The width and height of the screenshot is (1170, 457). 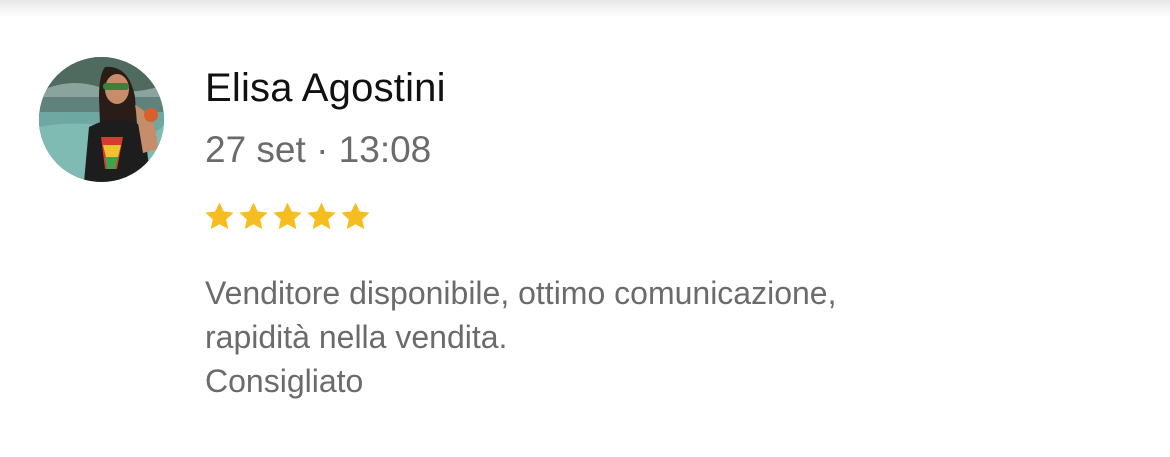 I want to click on star-rating, so click(x=287, y=216).